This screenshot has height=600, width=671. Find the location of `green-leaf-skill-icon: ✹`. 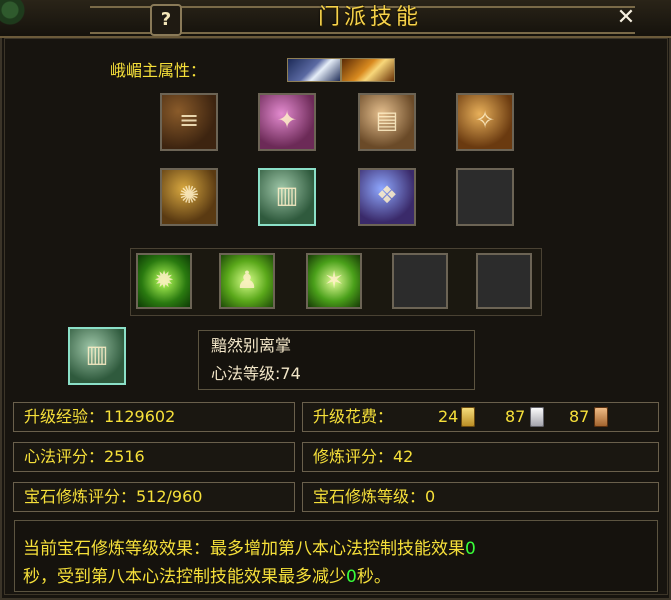

green-leaf-skill-icon: ✹ is located at coordinates (164, 280).